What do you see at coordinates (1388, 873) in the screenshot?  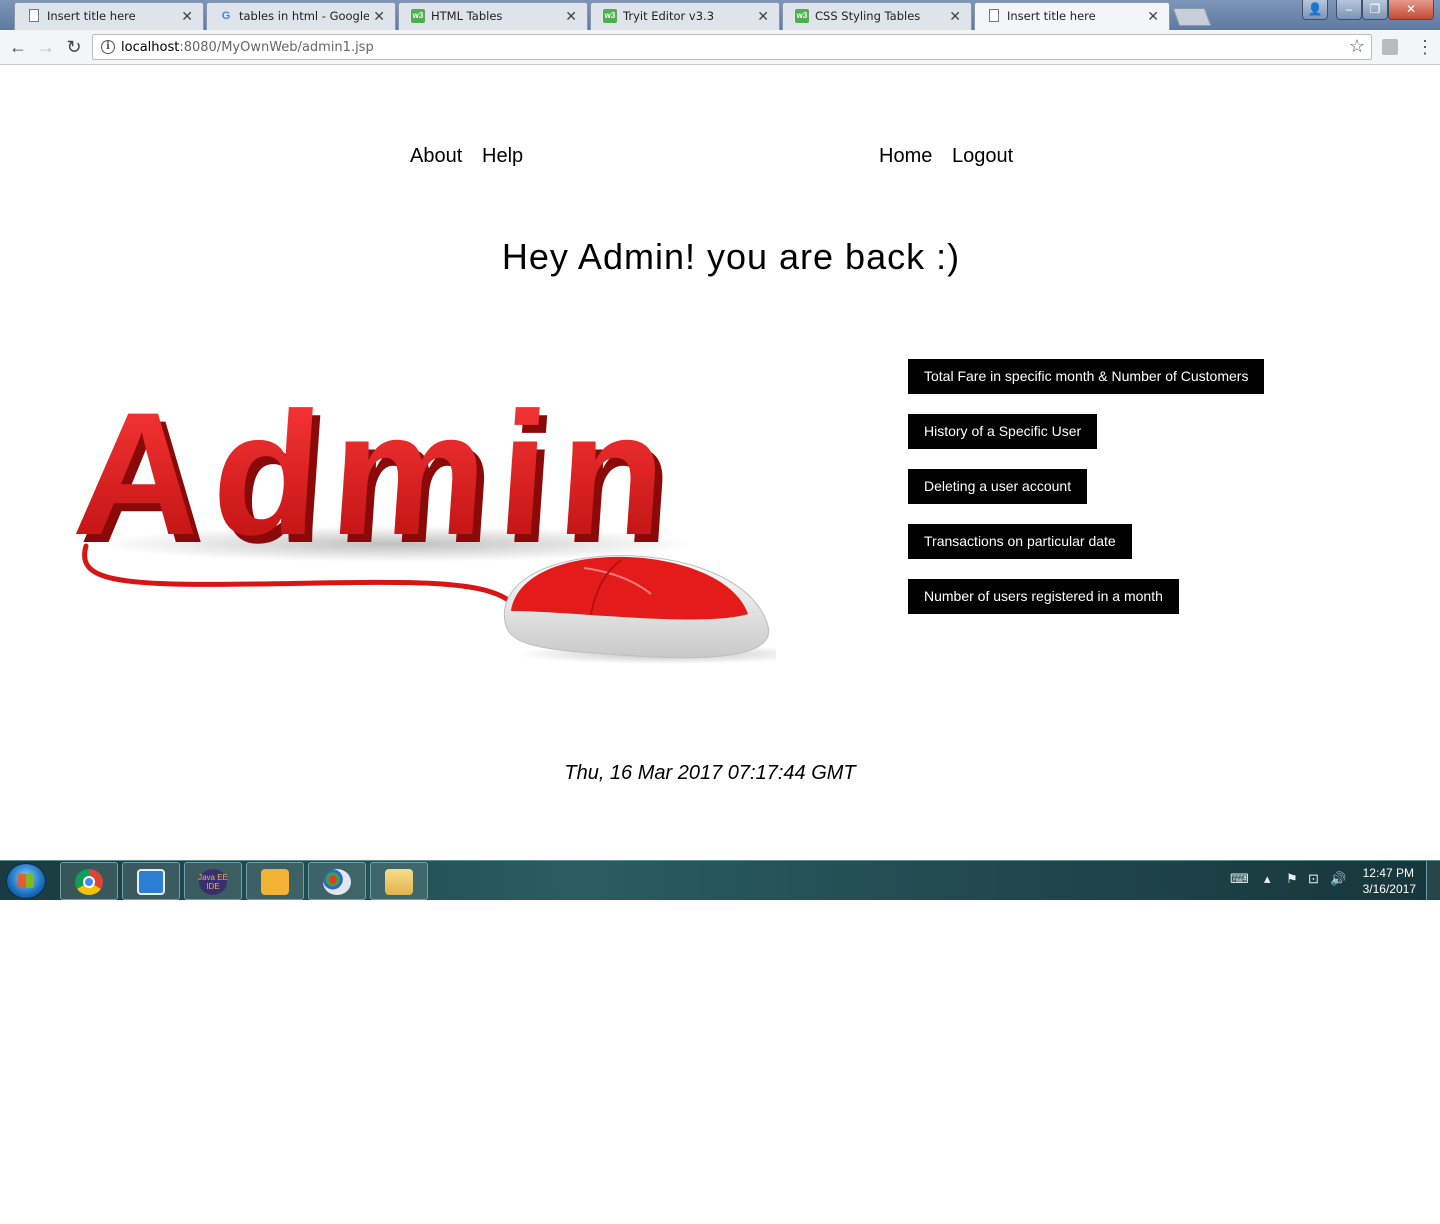 I see `clock-time: 12:47 PM` at bounding box center [1388, 873].